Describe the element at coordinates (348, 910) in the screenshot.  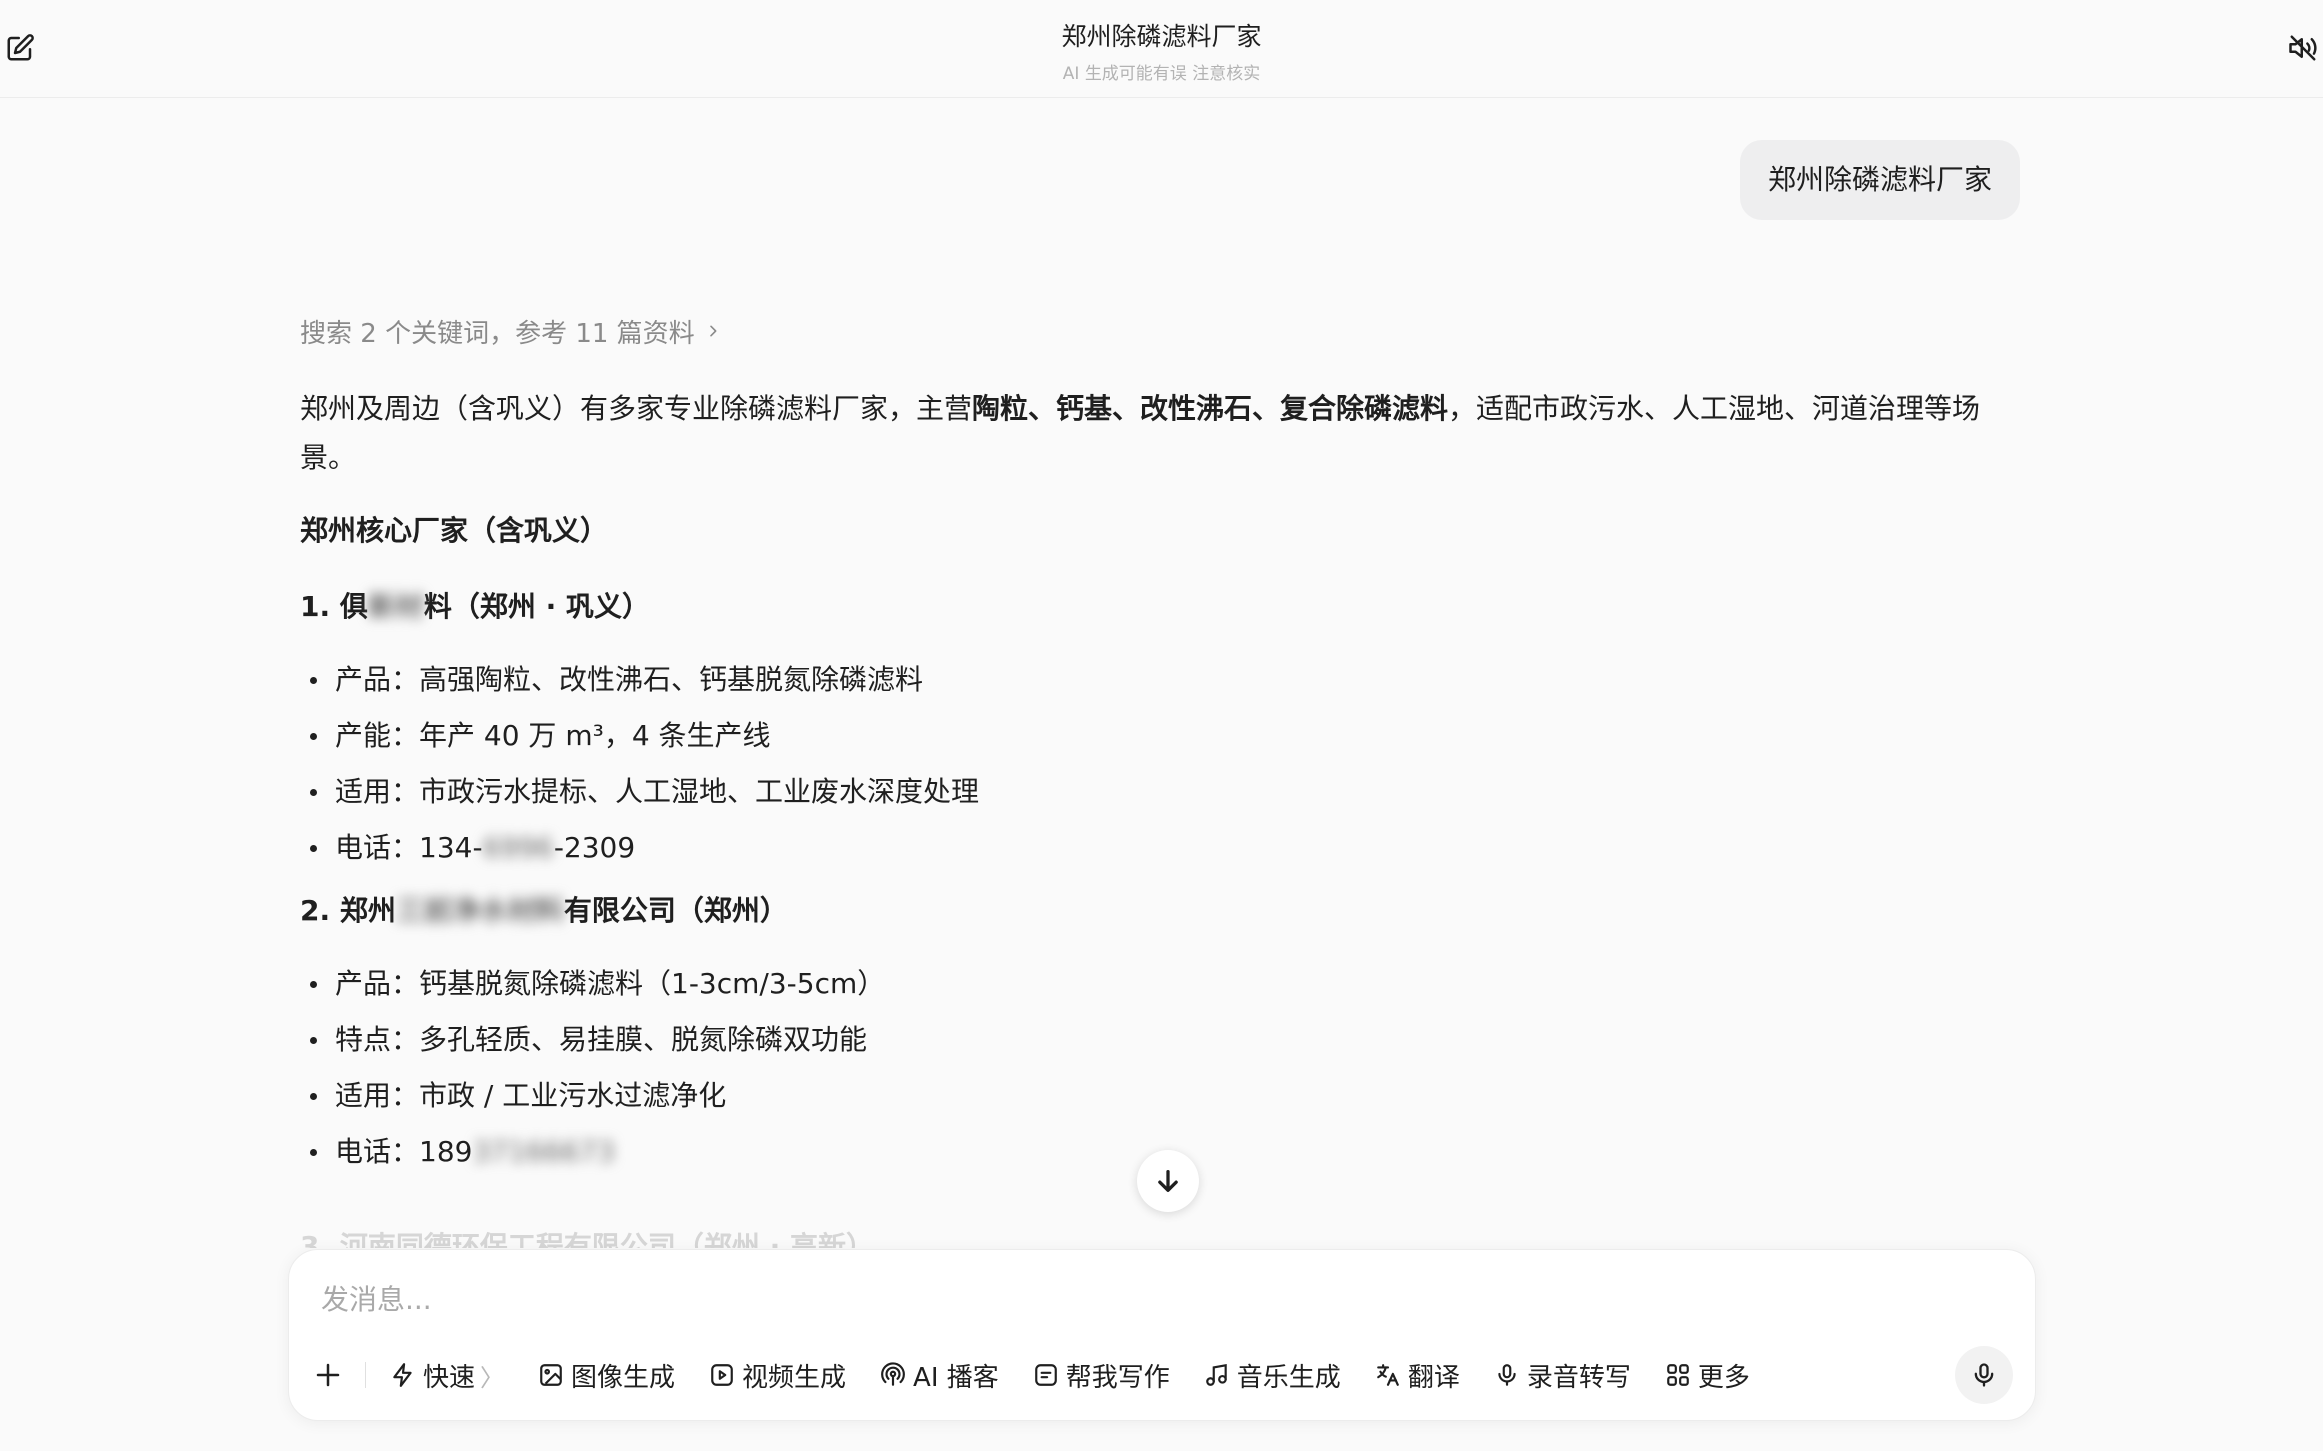
I see `company-2-prefix: 2. 郑州` at that location.